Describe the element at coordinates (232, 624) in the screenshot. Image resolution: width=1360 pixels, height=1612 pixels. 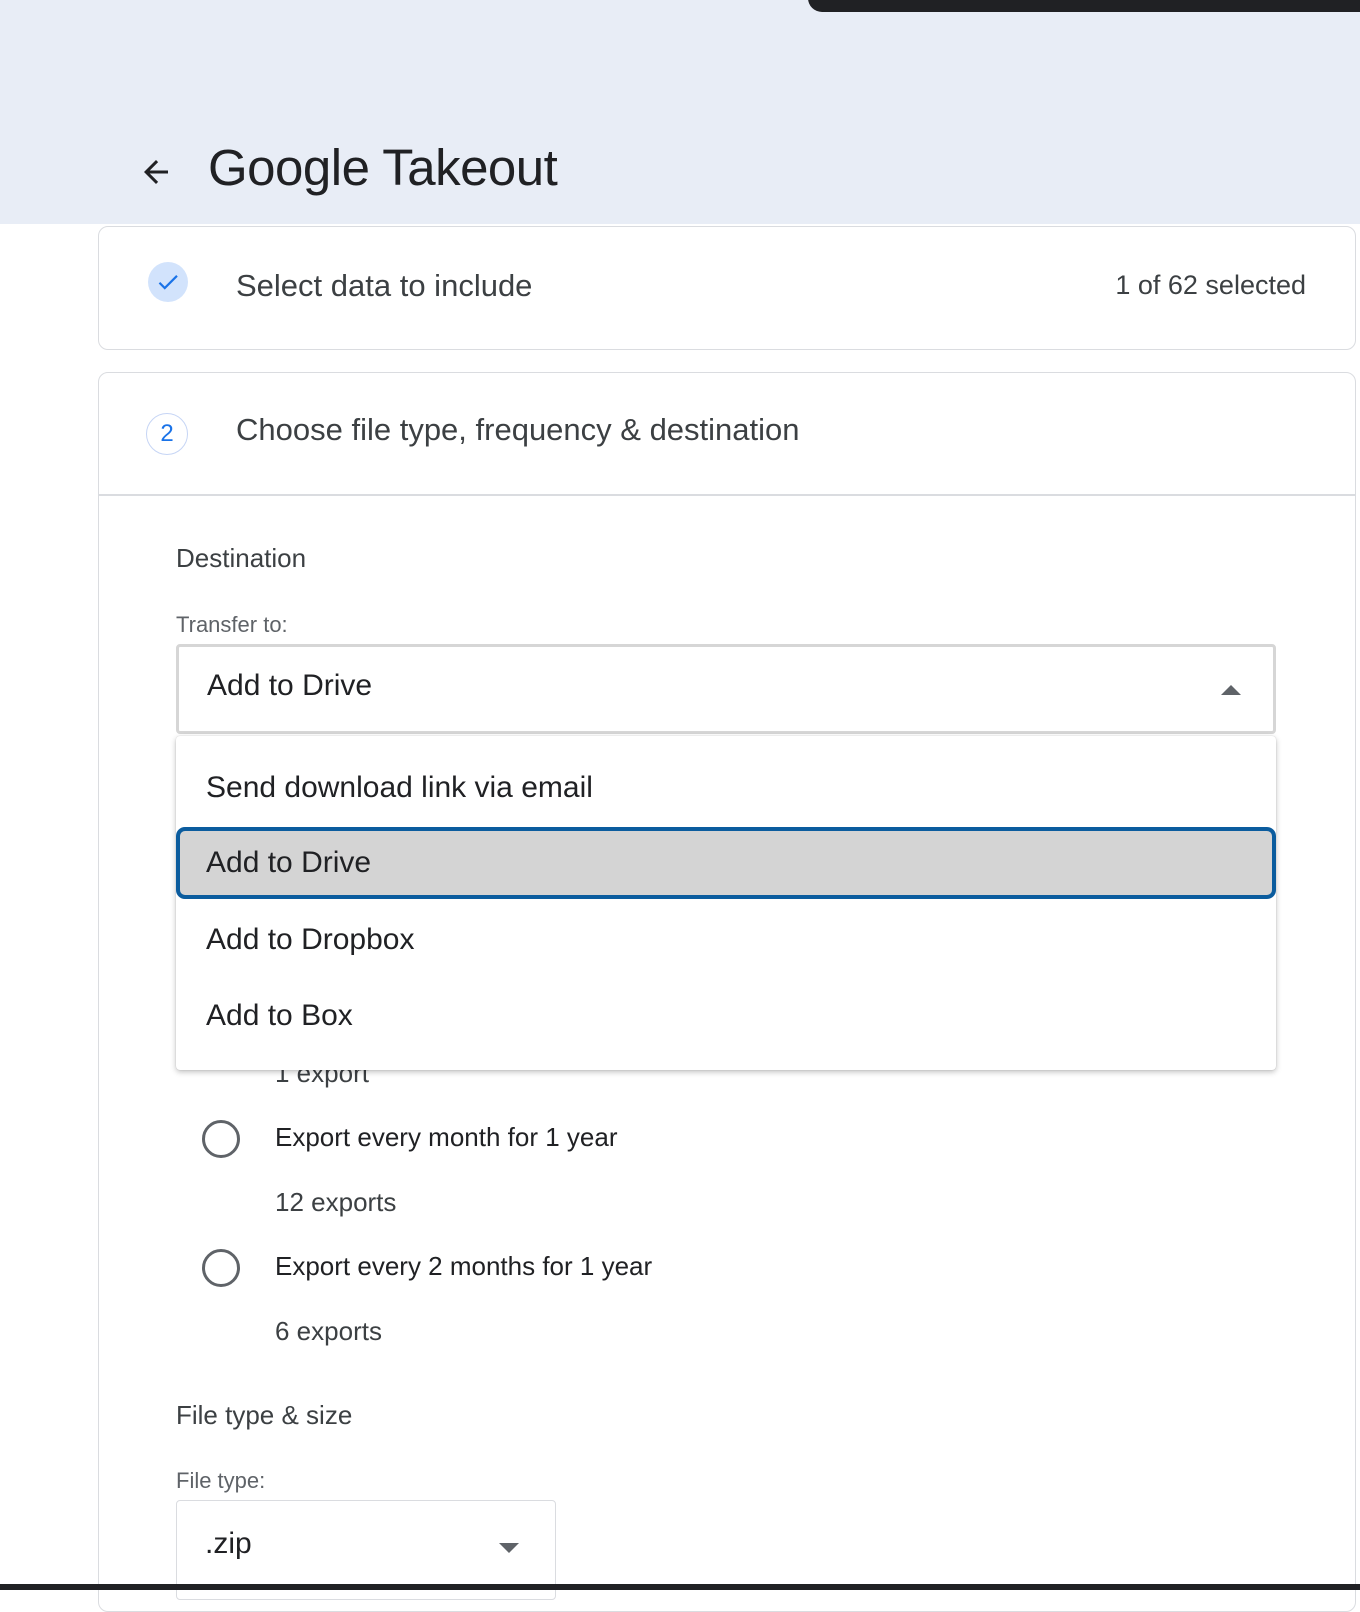
I see `field-label-transfer: Transfer to:` at that location.